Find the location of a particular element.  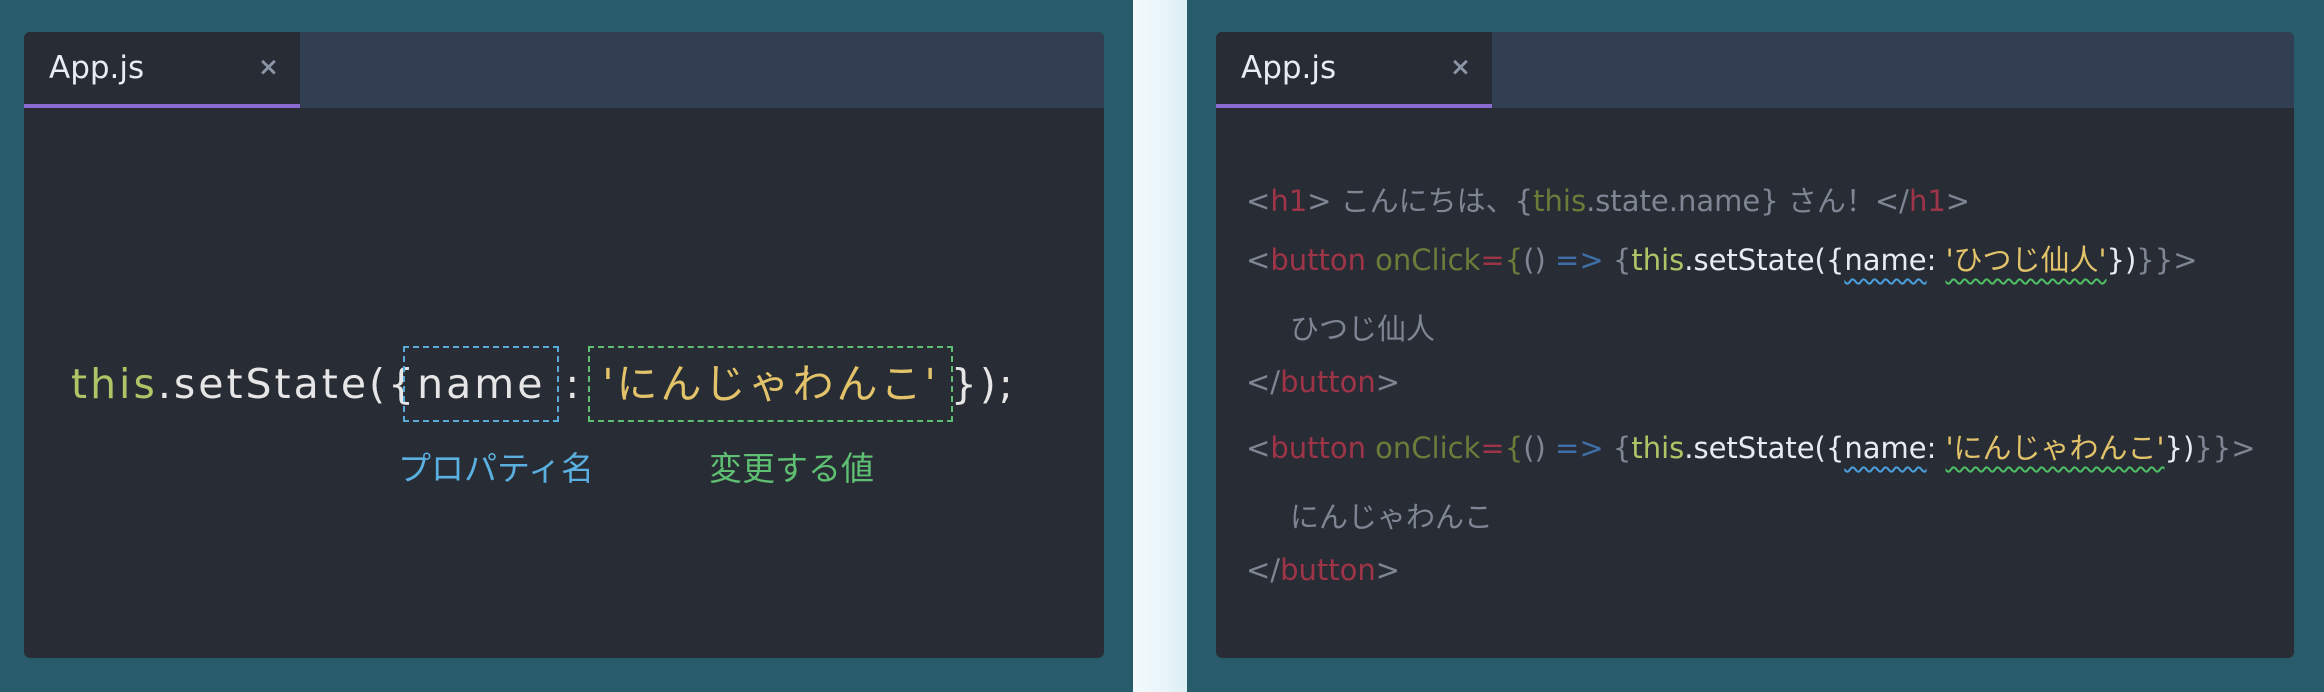

property-name-box: name is located at coordinates (481, 384).